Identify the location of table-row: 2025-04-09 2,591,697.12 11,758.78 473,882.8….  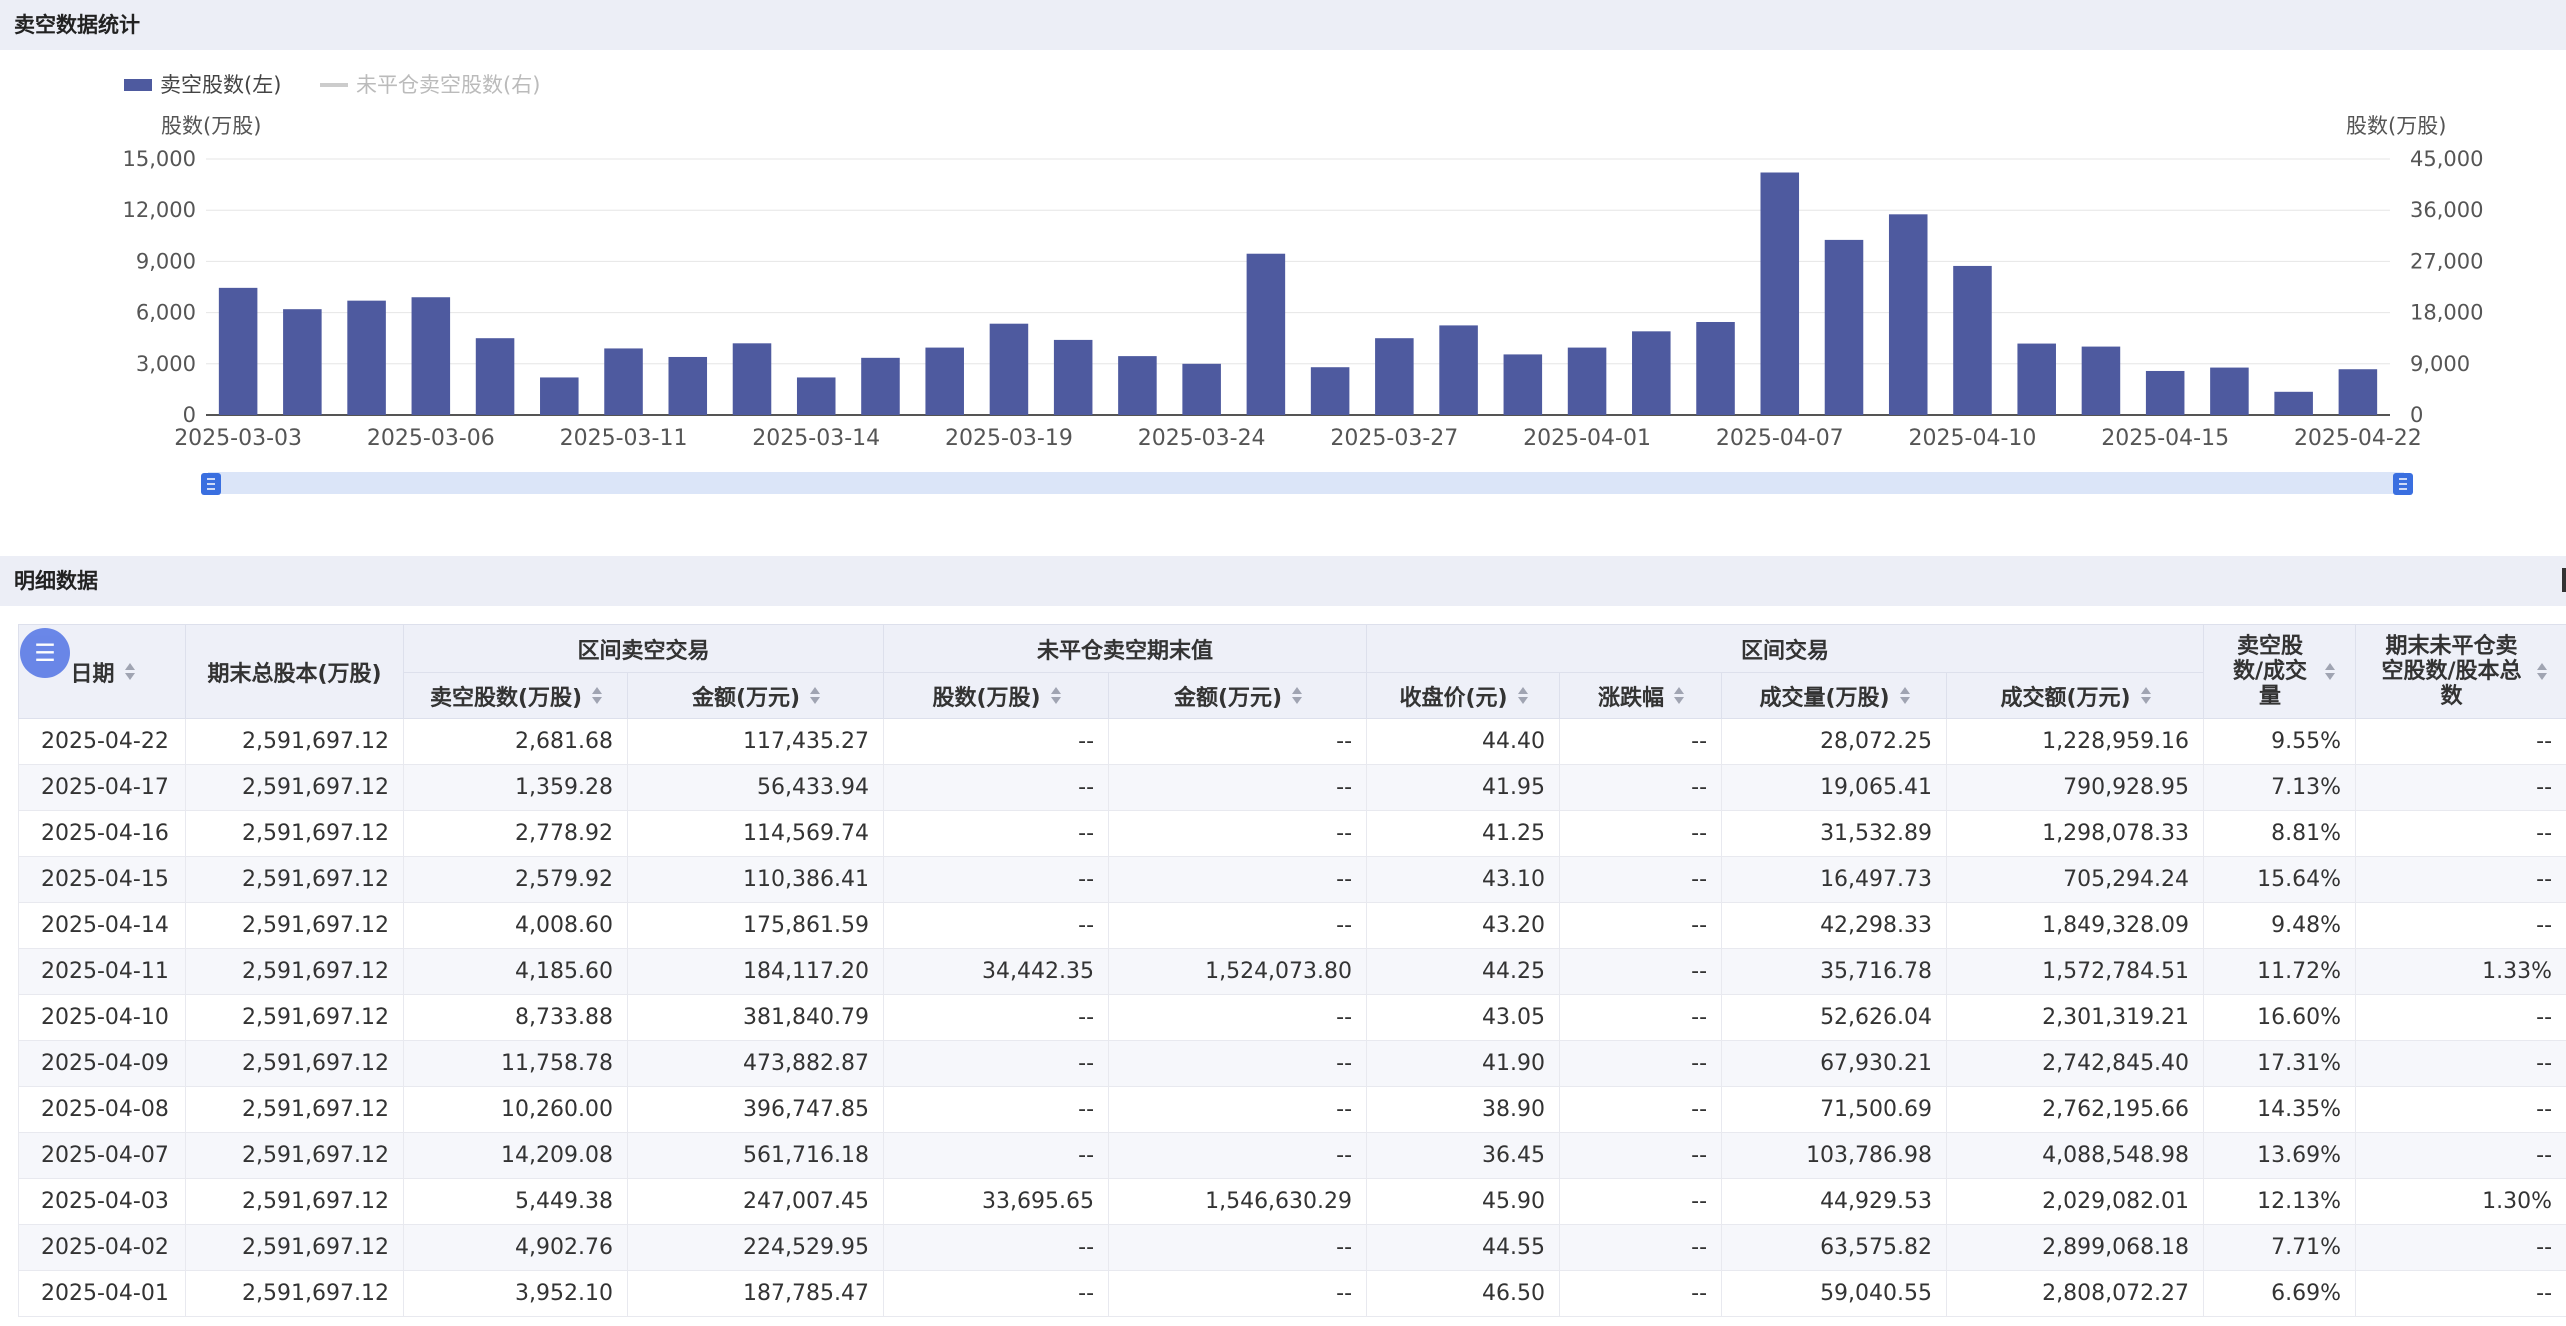
(1292, 1063).